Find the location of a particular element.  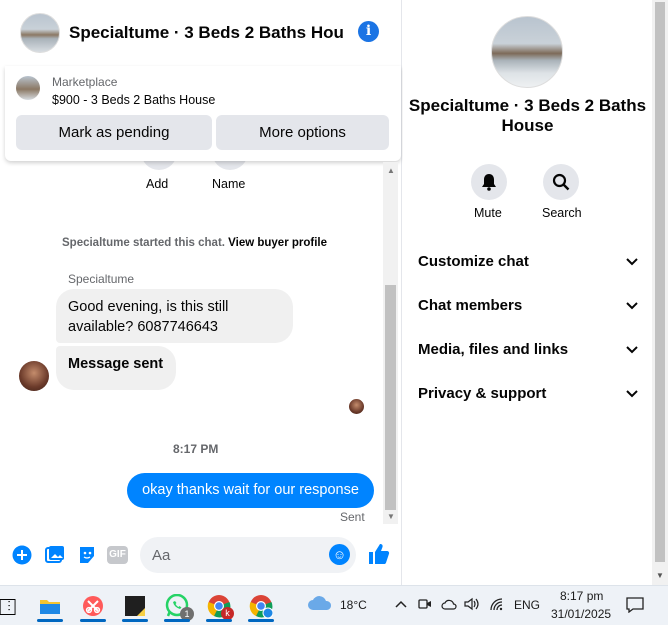

name-label: Name is located at coordinates (229, 184).